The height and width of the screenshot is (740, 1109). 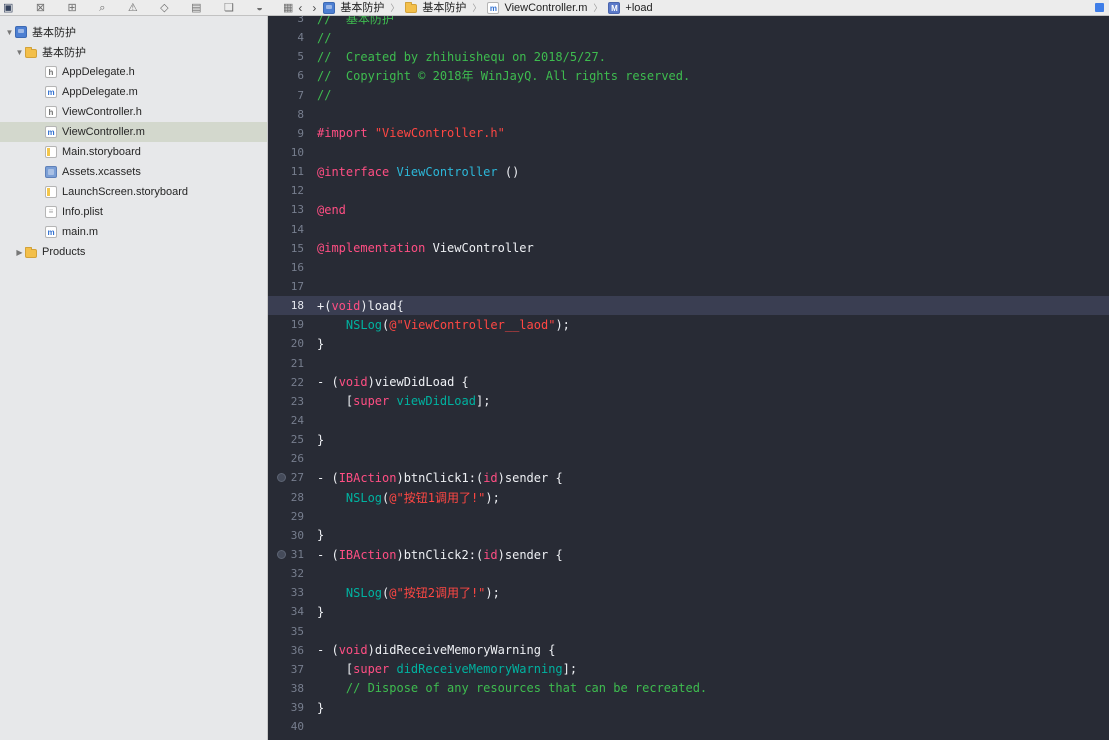 I want to click on grid-icon: ⊞, so click(x=72, y=8).